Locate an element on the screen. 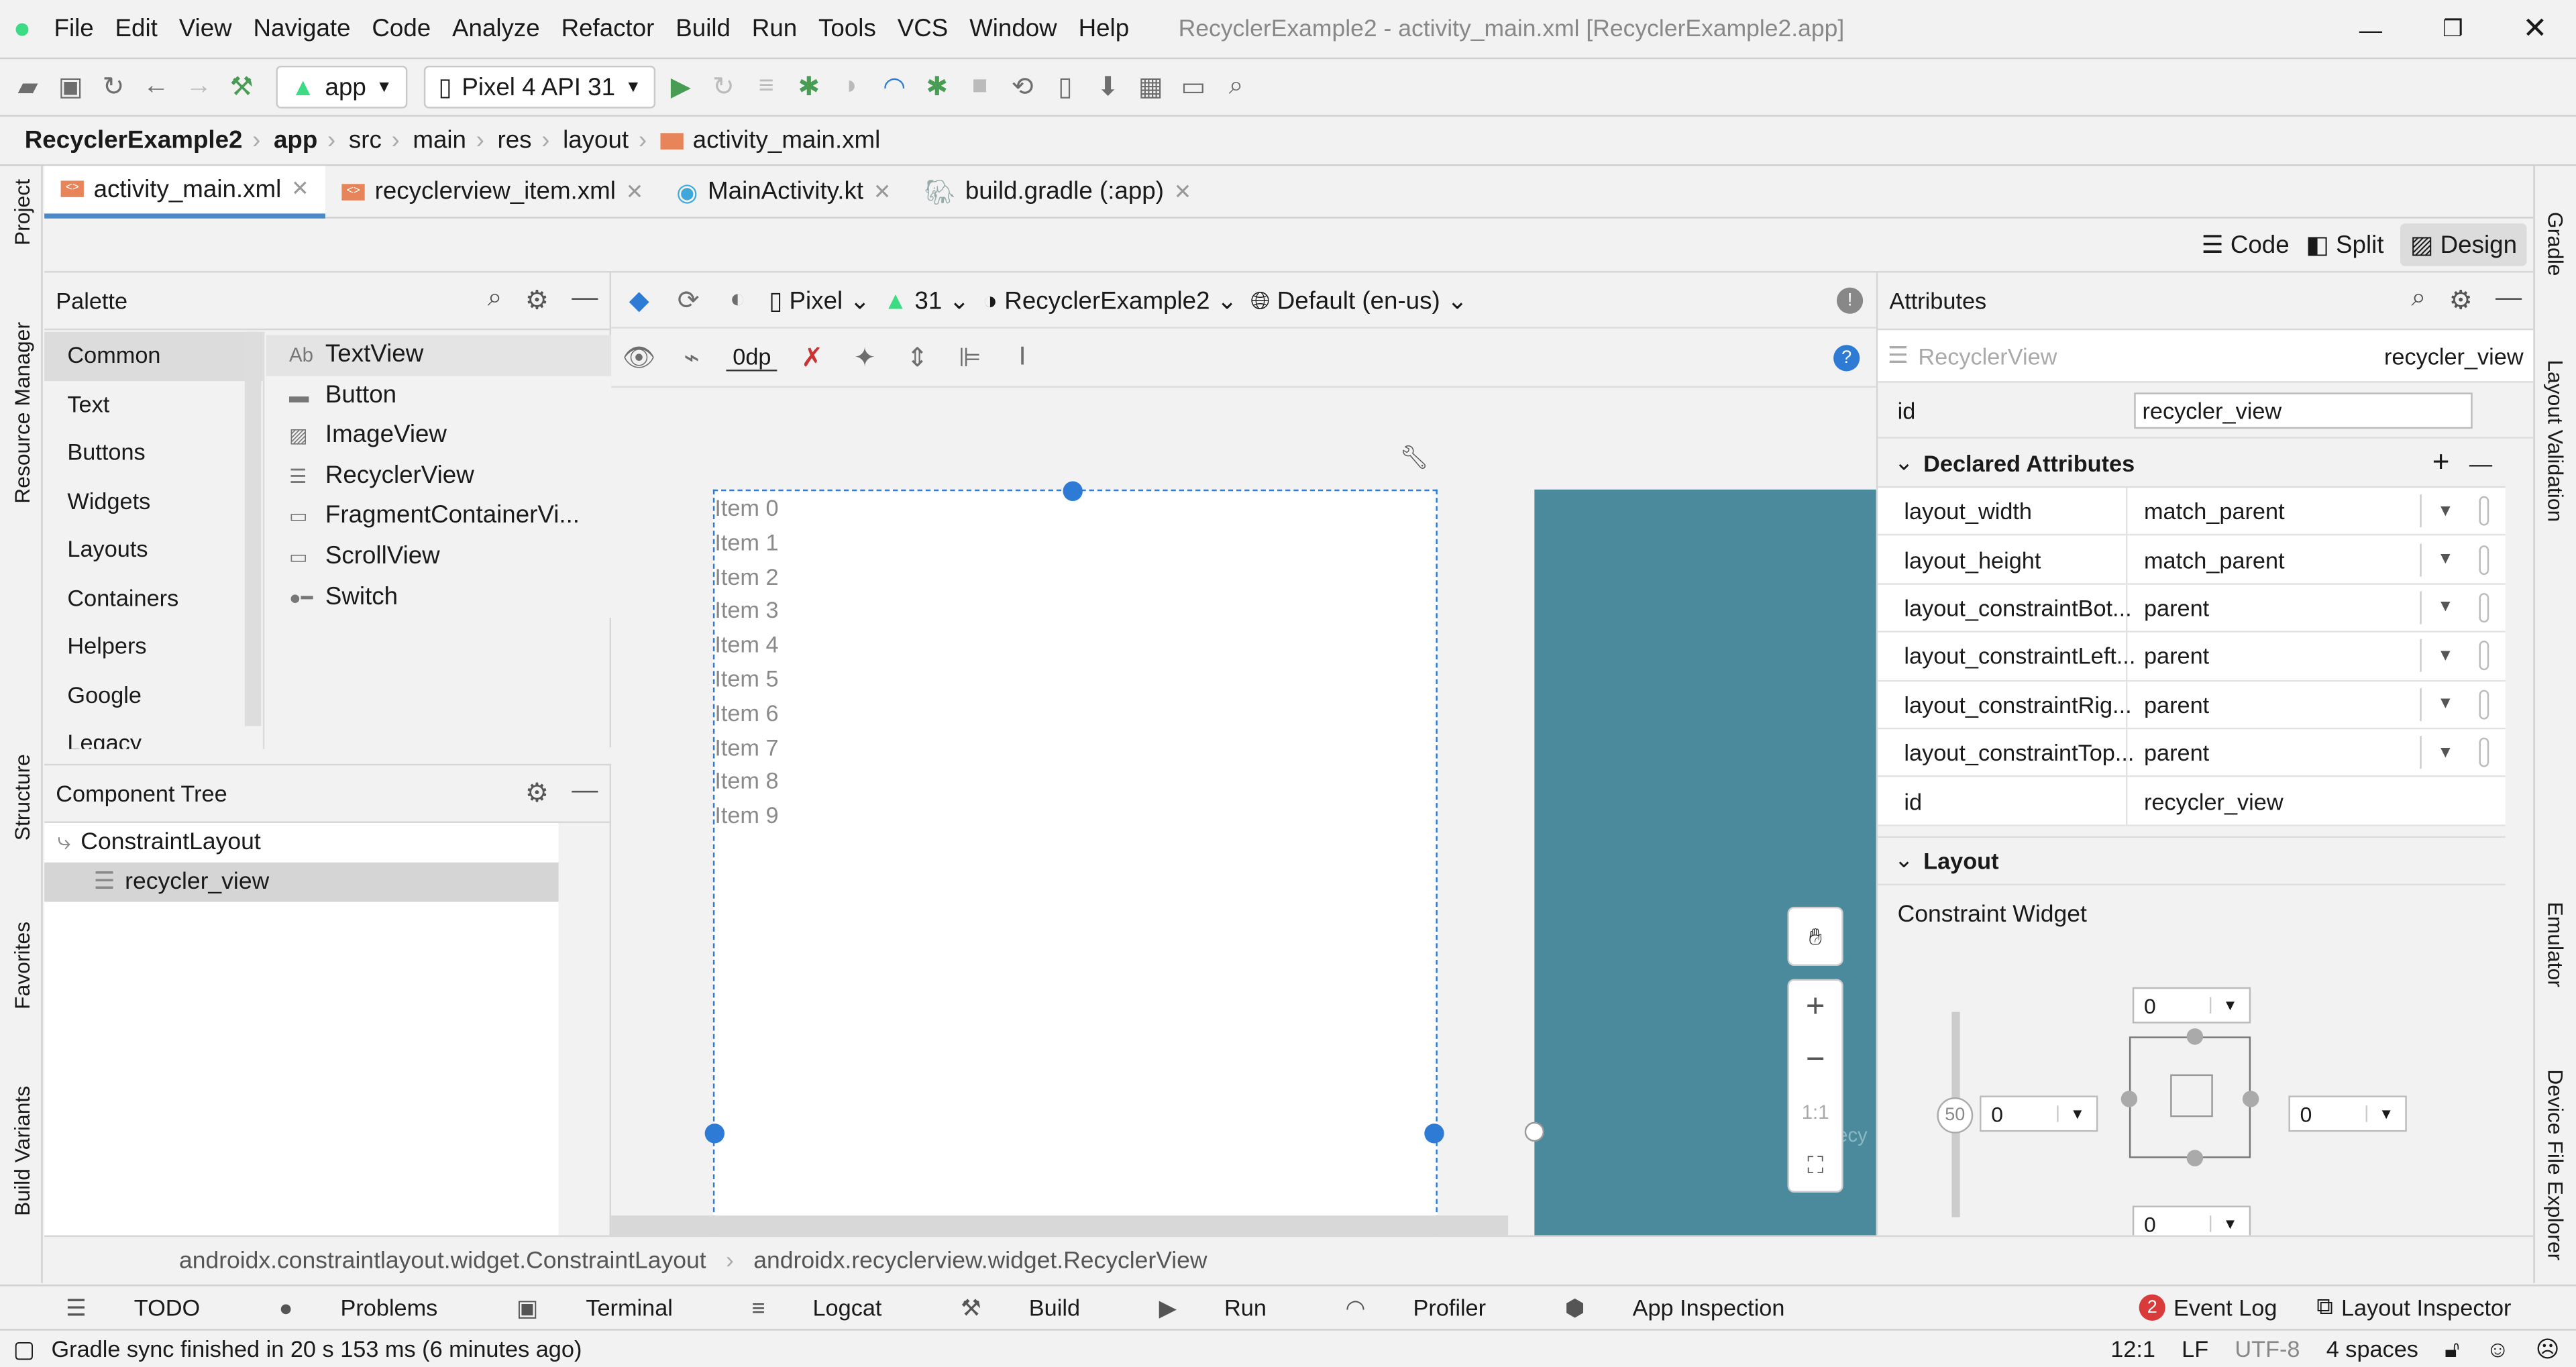  indent: 4 spaces is located at coordinates (2372, 1349).